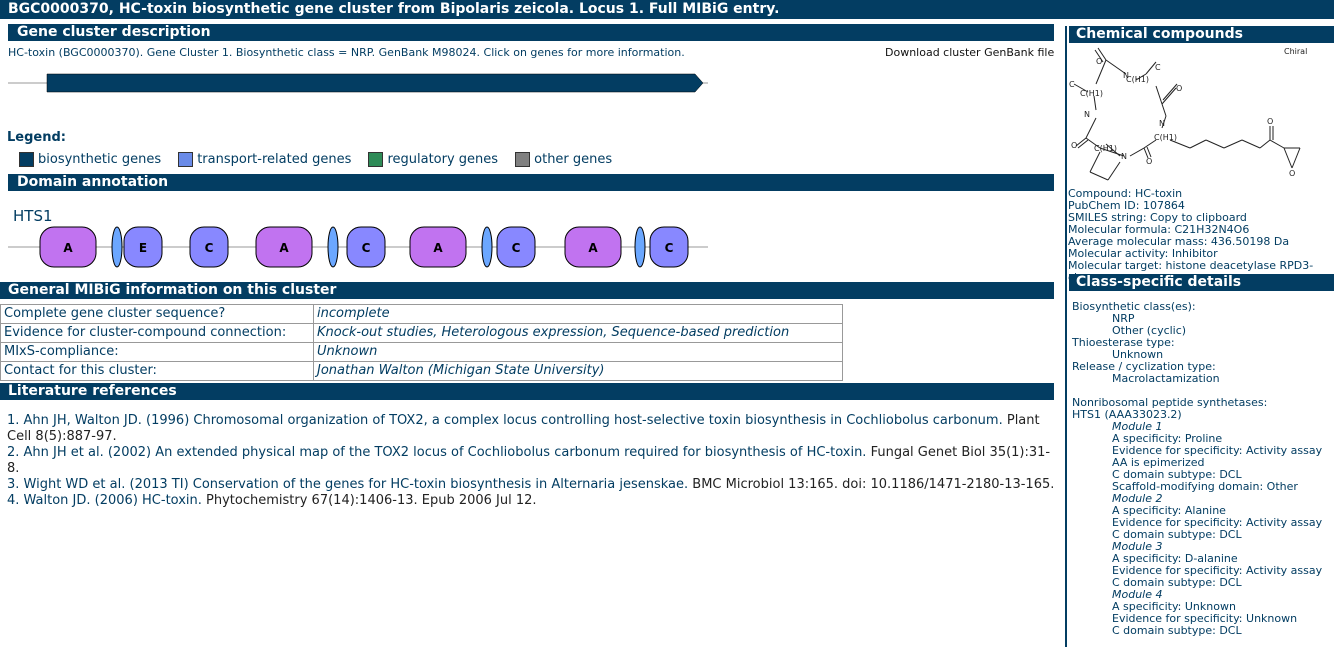 The height and width of the screenshot is (647, 1334). I want to click on legend-swatch-other, so click(523, 159).